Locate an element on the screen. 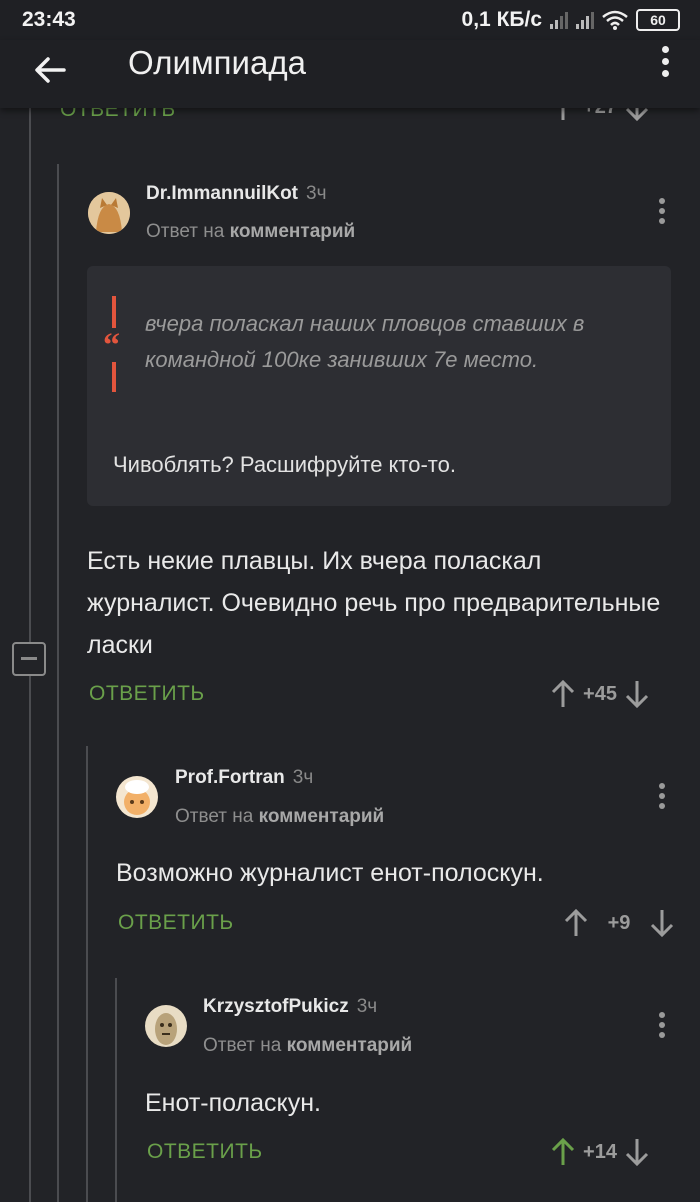 The height and width of the screenshot is (1202, 700). collapse-thread-button is located at coordinates (29, 659).